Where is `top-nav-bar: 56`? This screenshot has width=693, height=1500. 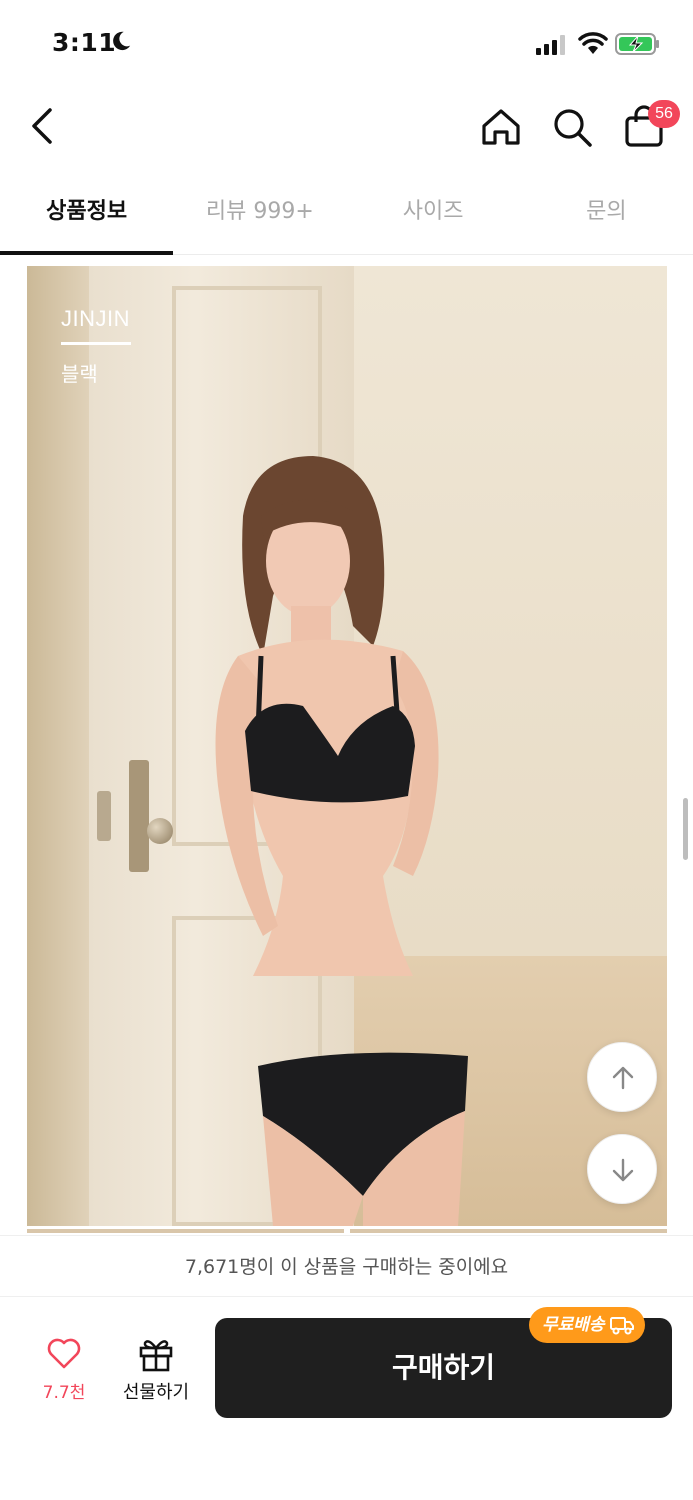
top-nav-bar: 56 is located at coordinates (346, 127).